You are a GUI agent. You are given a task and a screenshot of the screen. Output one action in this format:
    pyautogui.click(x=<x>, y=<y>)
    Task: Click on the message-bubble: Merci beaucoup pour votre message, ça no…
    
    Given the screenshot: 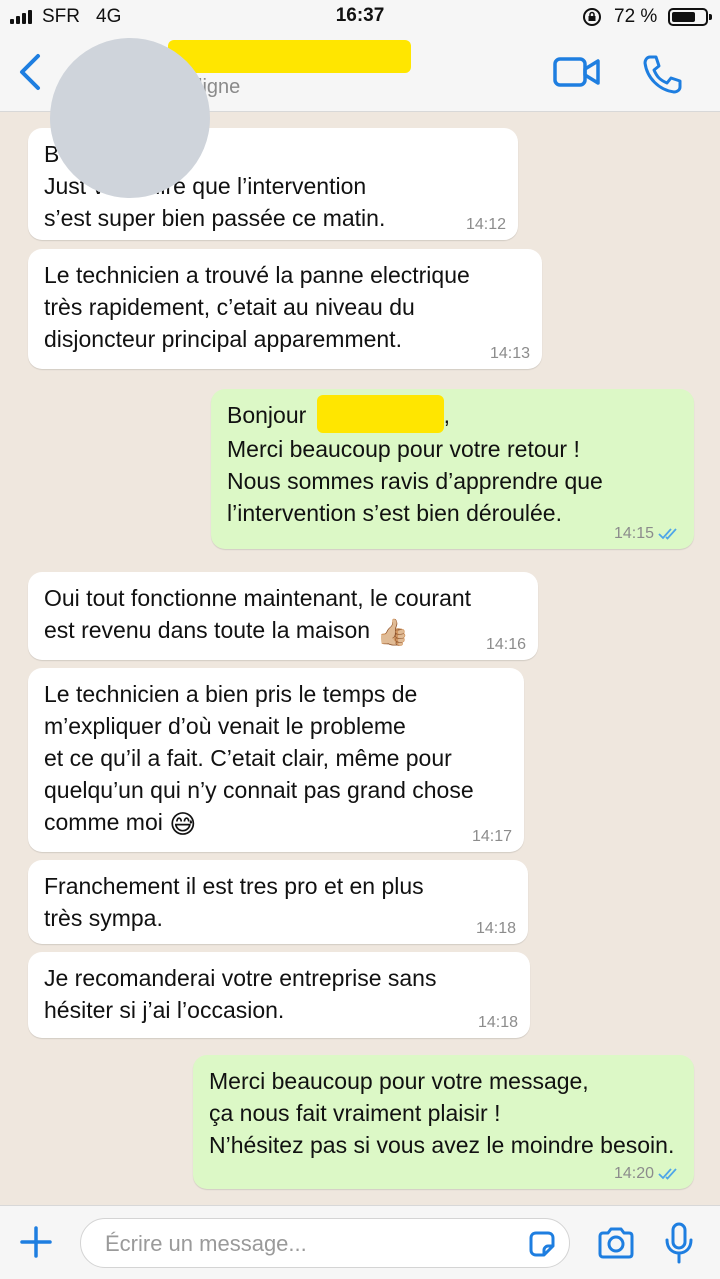 What is the action you would take?
    pyautogui.click(x=443, y=1122)
    